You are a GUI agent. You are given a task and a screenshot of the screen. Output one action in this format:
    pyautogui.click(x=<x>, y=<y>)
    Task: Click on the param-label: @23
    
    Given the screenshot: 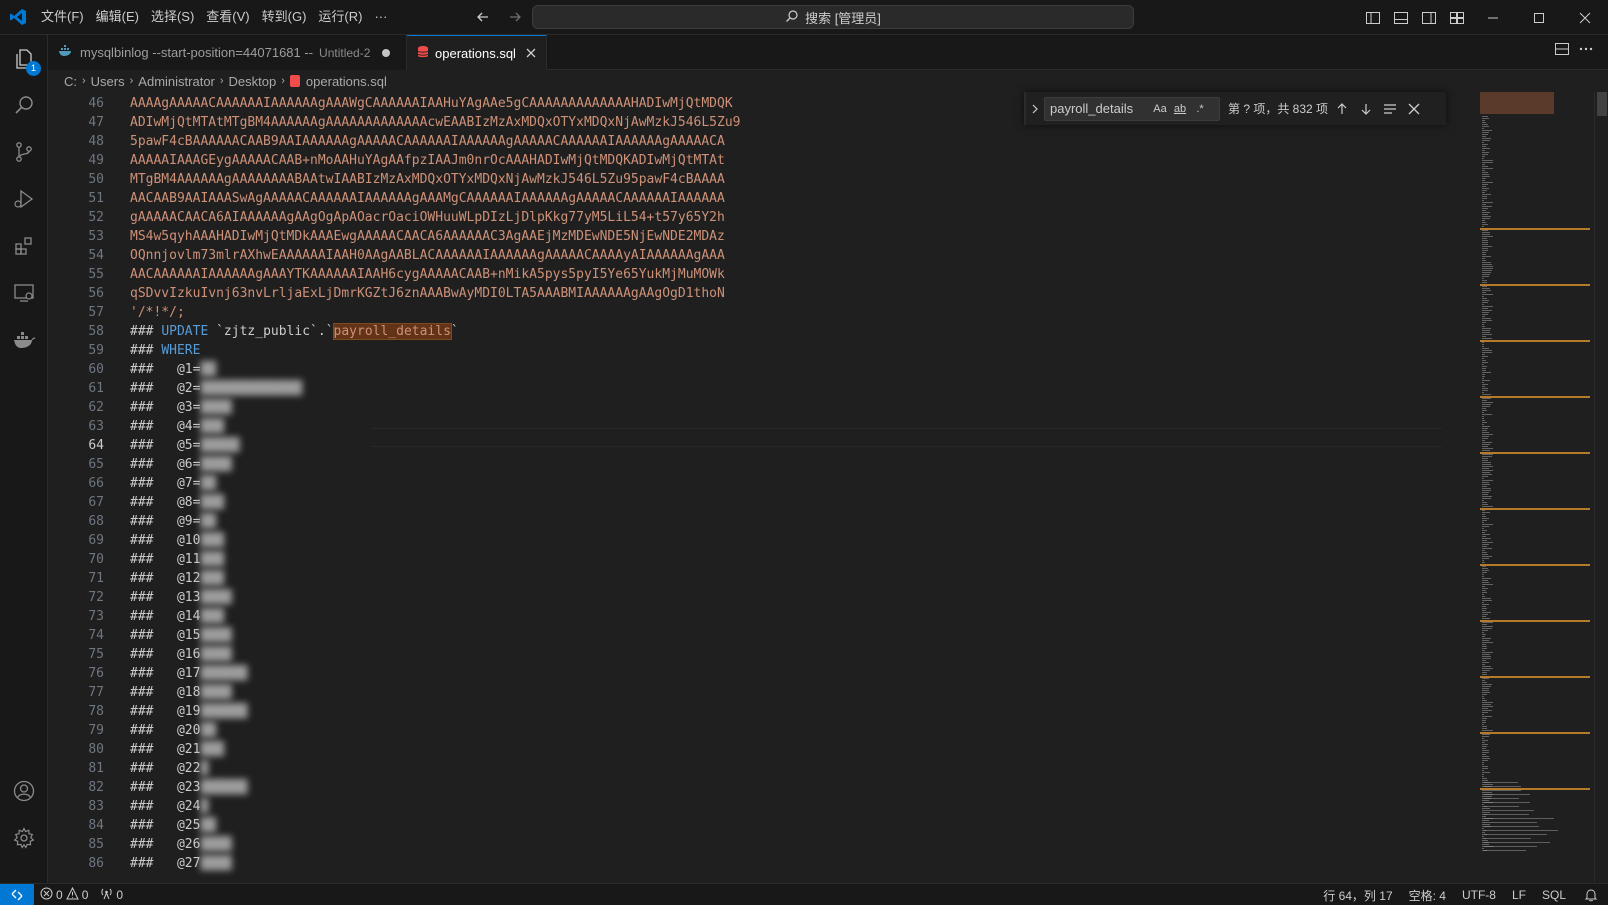 What is the action you would take?
    pyautogui.click(x=188, y=787)
    